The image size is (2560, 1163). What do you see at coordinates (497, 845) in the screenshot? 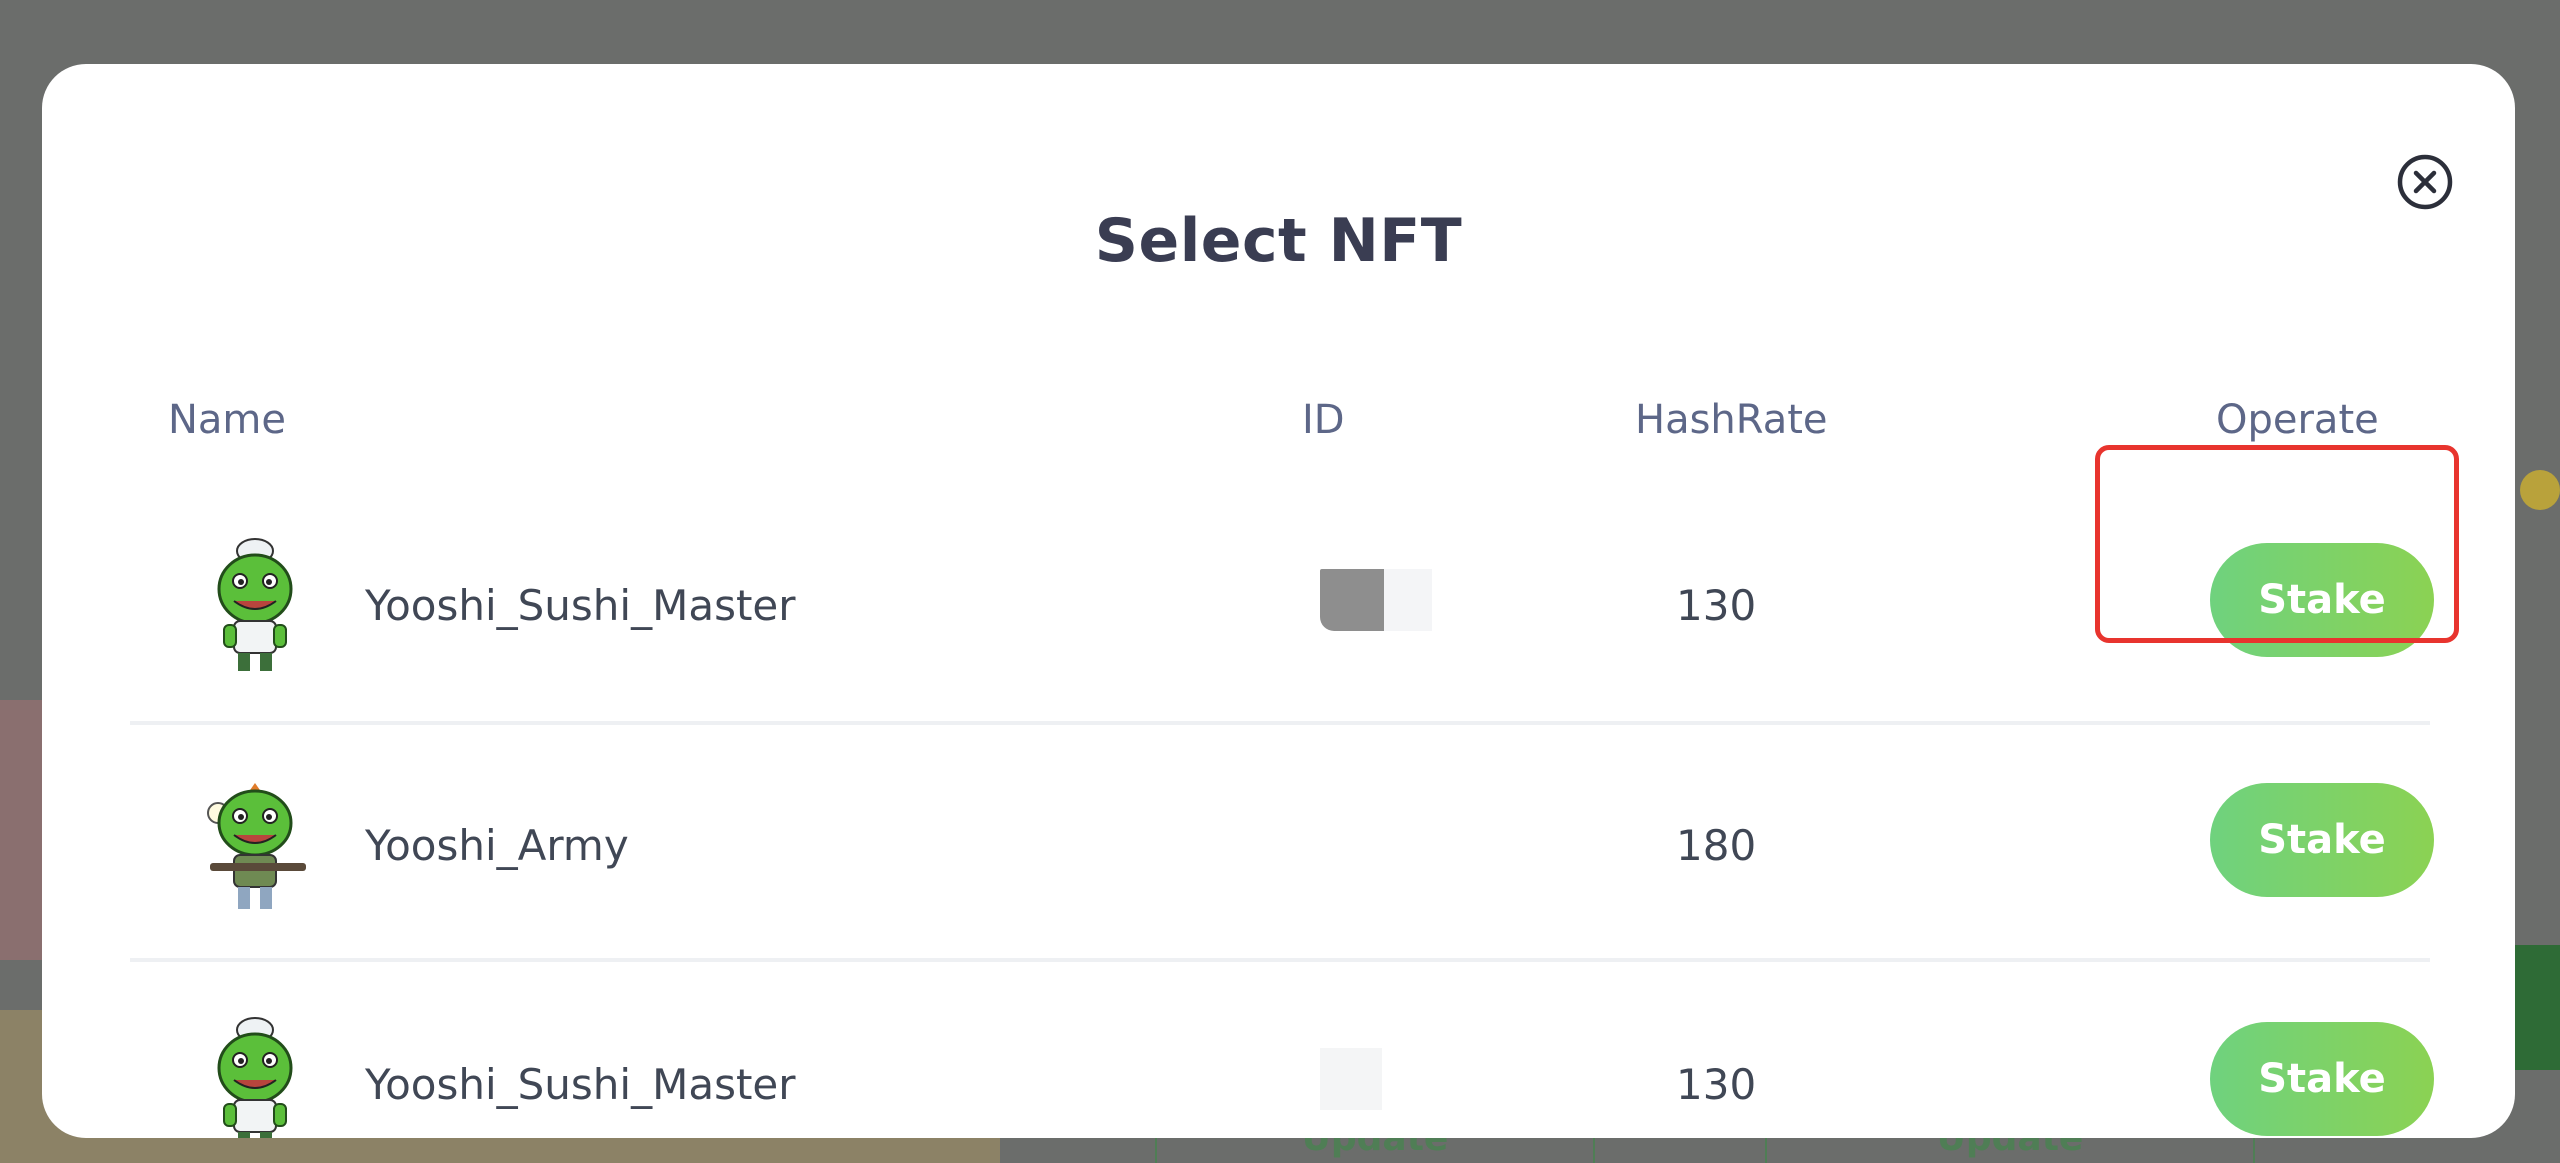
I see `nft-name: Yooshi_Army` at bounding box center [497, 845].